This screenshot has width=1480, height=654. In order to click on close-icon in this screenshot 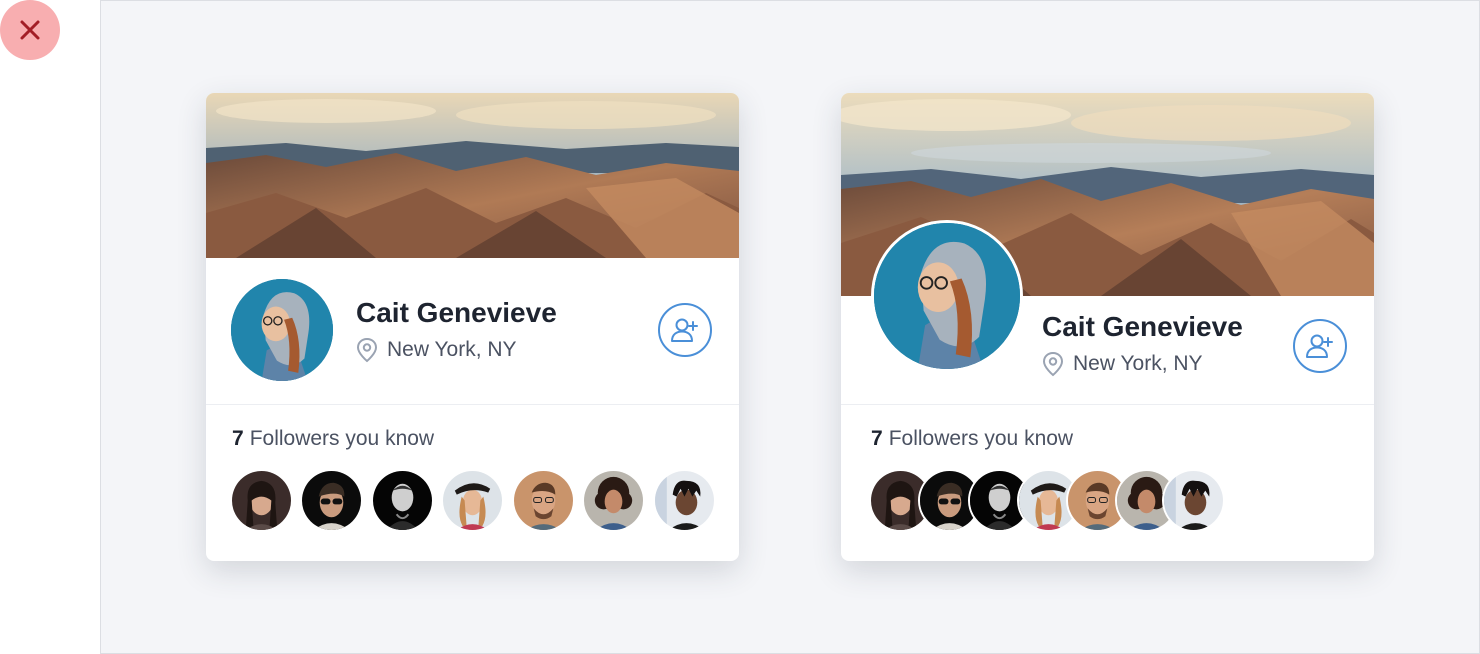, I will do `click(30, 30)`.